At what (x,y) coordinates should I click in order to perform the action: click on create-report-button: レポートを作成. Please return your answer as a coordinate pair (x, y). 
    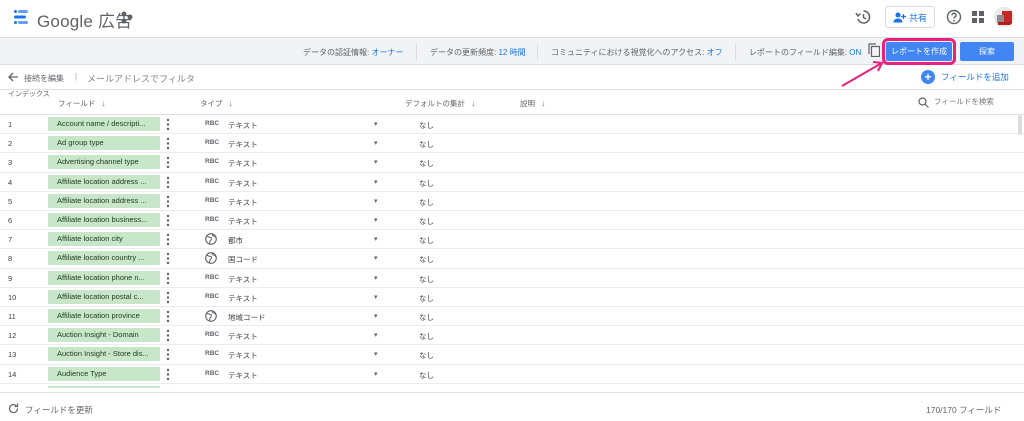
    Looking at the image, I should click on (919, 51).